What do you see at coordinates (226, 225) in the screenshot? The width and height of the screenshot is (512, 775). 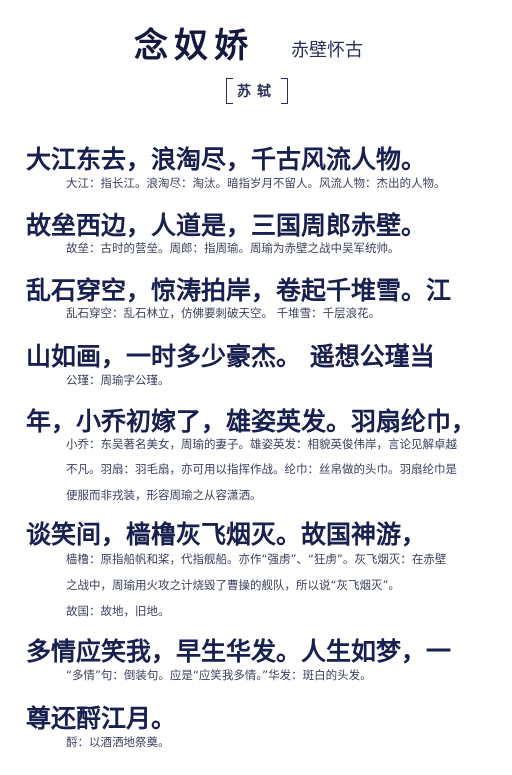 I see `verse-line: 故垒西边，人道是，三国周郎赤壁。` at bounding box center [226, 225].